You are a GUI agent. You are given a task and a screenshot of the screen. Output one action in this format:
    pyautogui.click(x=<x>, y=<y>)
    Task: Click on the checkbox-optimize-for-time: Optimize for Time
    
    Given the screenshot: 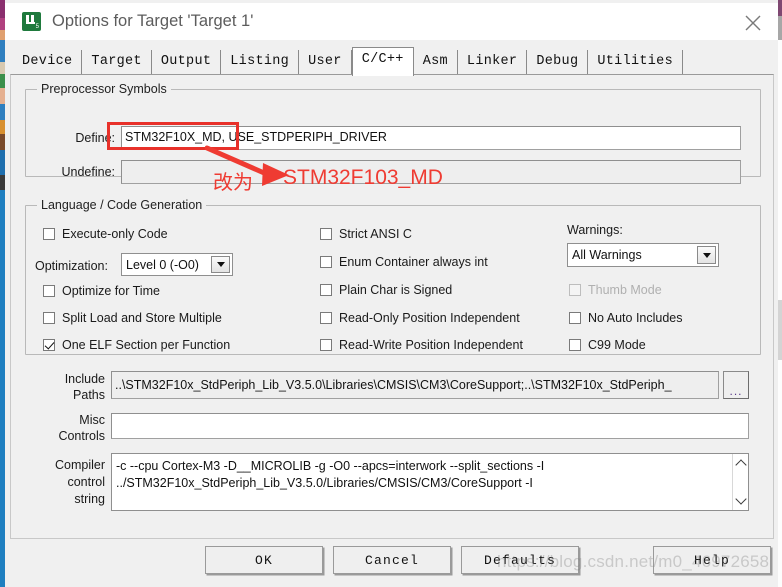 What is the action you would take?
    pyautogui.click(x=101, y=291)
    